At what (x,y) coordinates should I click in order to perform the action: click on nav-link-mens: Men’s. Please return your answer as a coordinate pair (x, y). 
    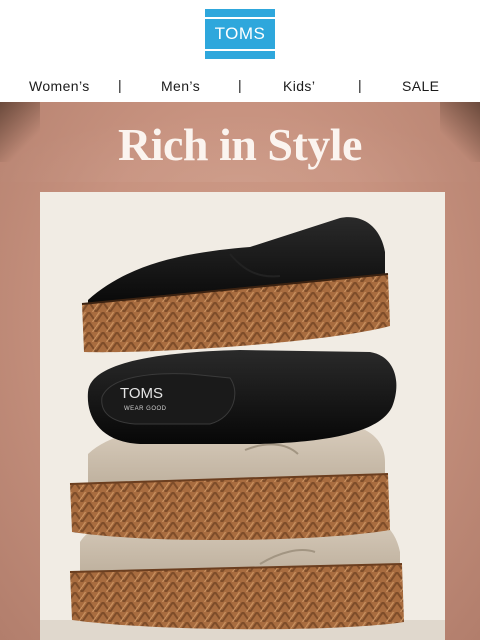
    Looking at the image, I should click on (180, 86).